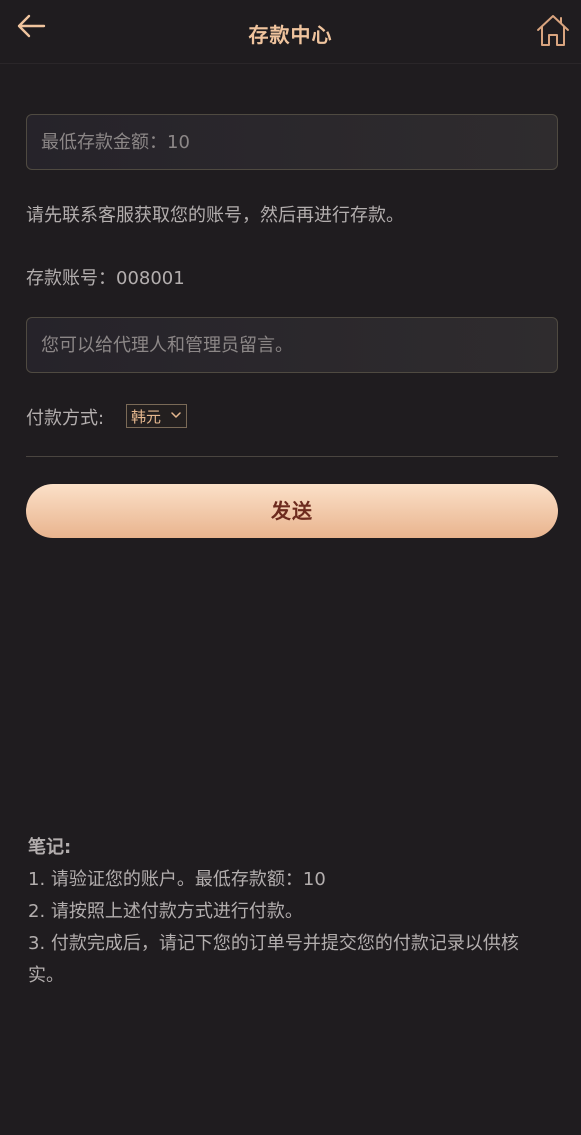 This screenshot has height=1135, width=581. What do you see at coordinates (292, 142) in the screenshot?
I see `min-amount-input` at bounding box center [292, 142].